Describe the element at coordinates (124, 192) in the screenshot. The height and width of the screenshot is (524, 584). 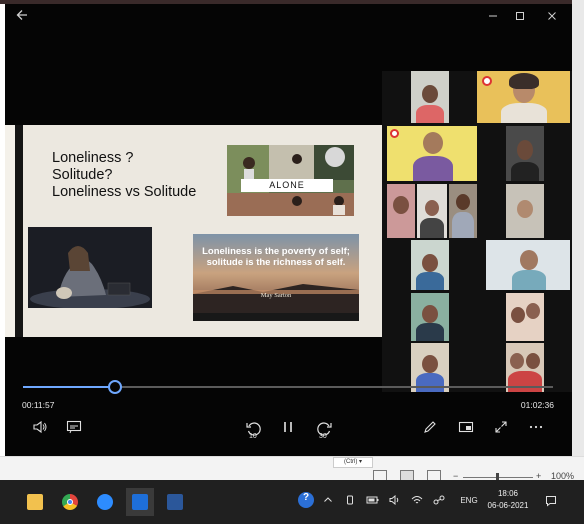
I see `slide-title-line: Loneliness vs Solitude` at that location.